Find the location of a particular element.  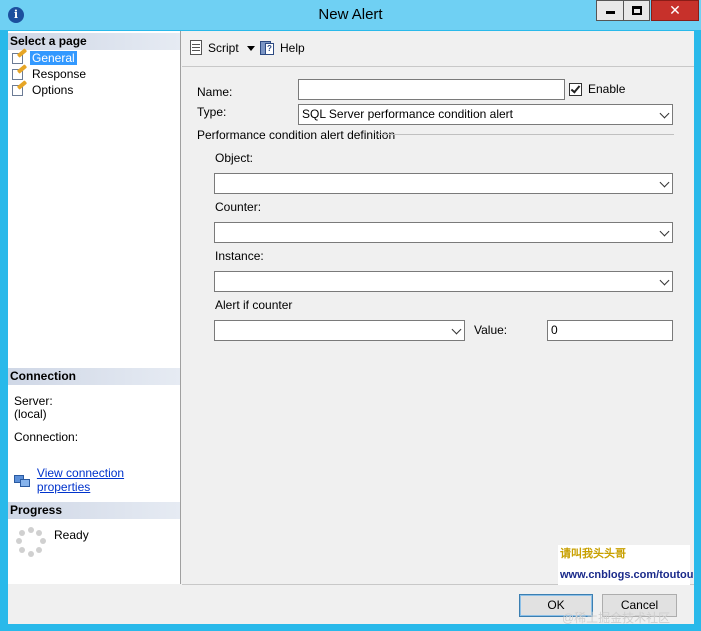

select-page-header: Select a page is located at coordinates (94, 41).